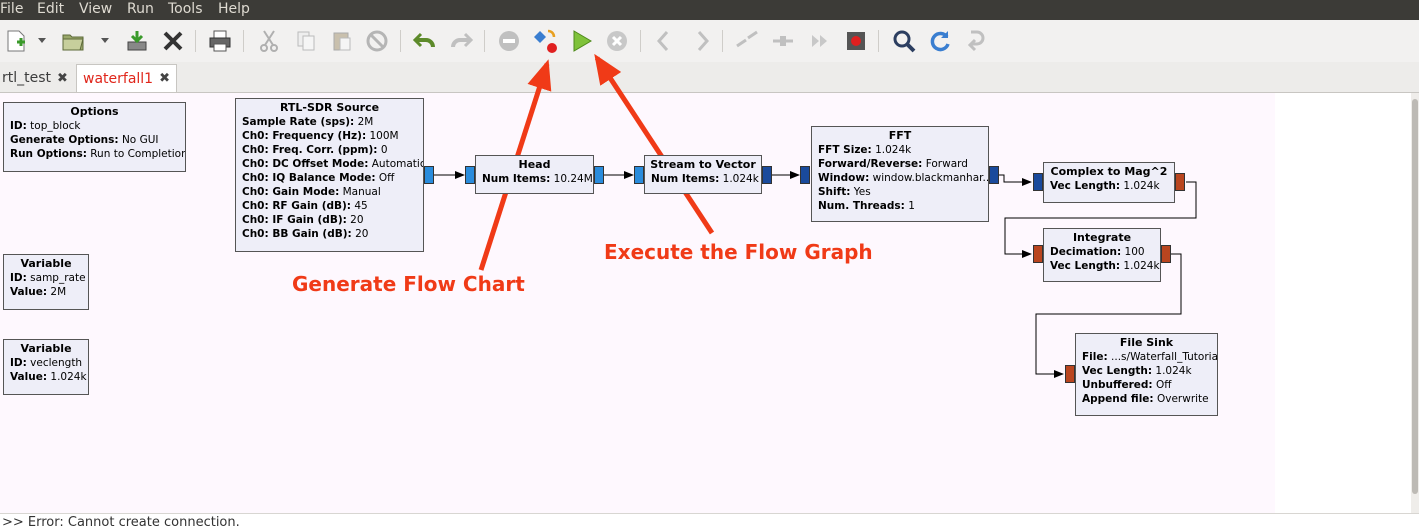 The width and height of the screenshot is (1419, 531). Describe the element at coordinates (27, 78) in the screenshot. I see `tab-label: rtl_test` at that location.